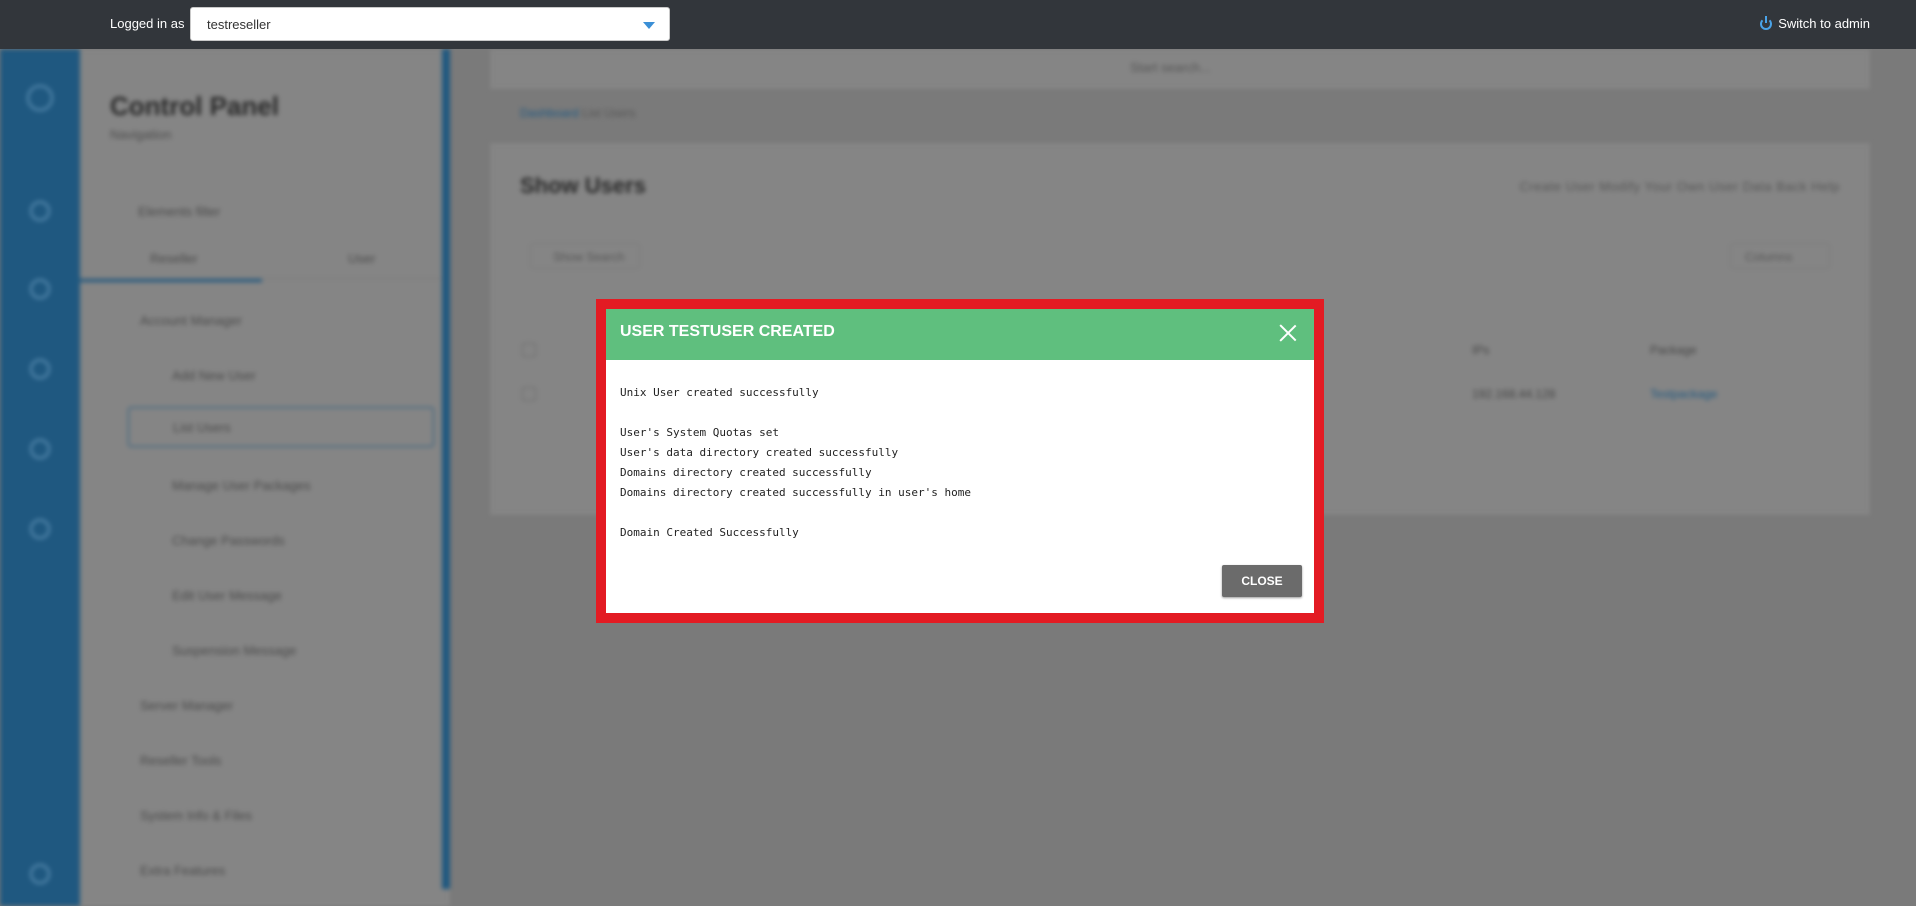 The image size is (1916, 906). I want to click on breadcrumb-root: Dashboard, so click(549, 113).